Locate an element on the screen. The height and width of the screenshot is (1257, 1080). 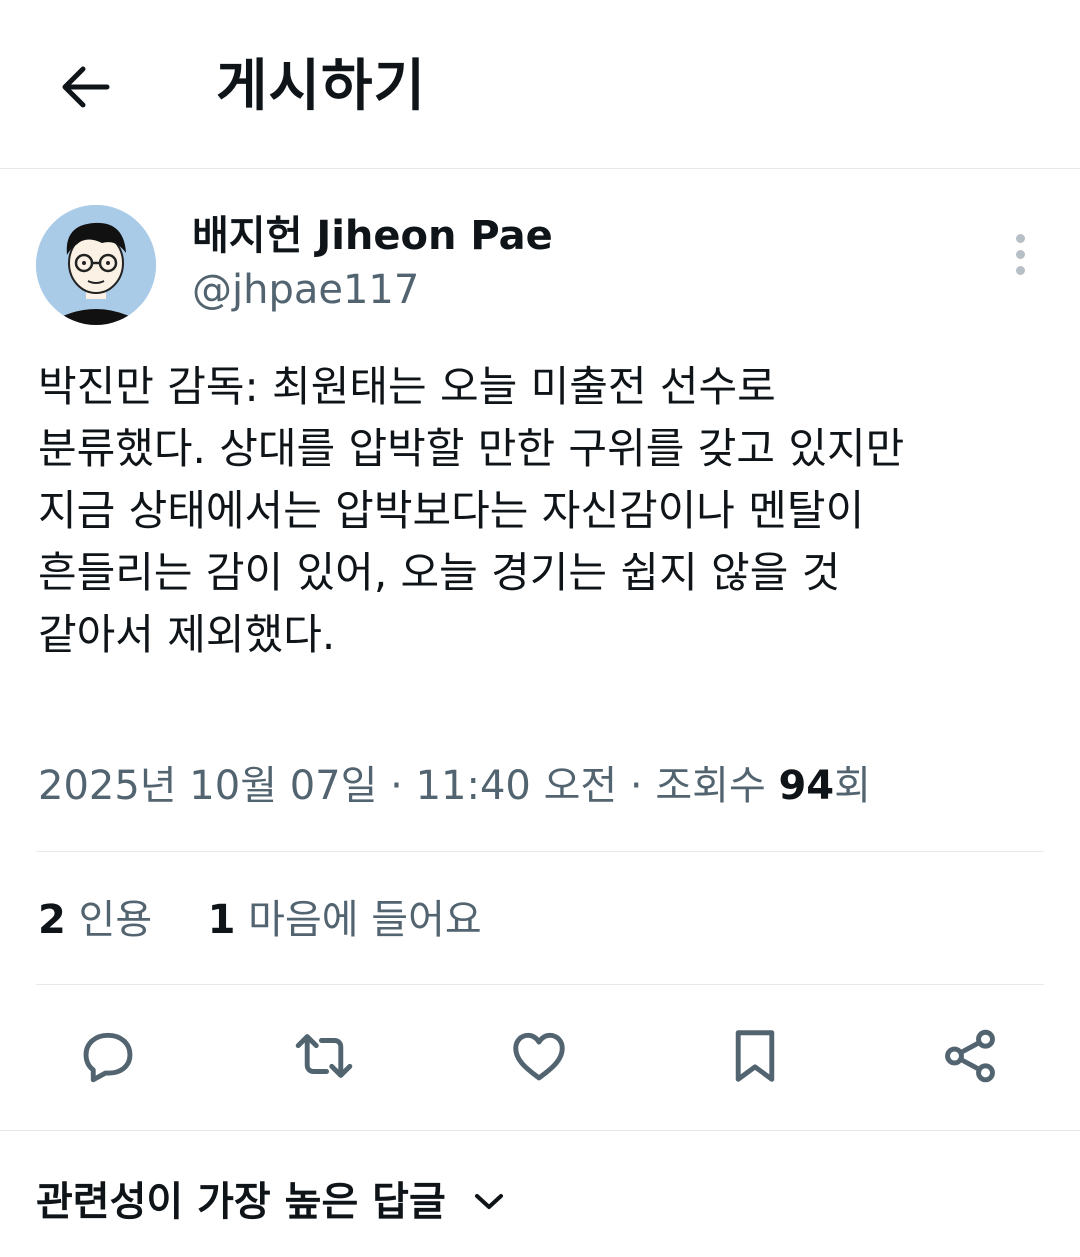
engagement-stats: 2 인용 1 마음에 들어요 is located at coordinates (260, 920).